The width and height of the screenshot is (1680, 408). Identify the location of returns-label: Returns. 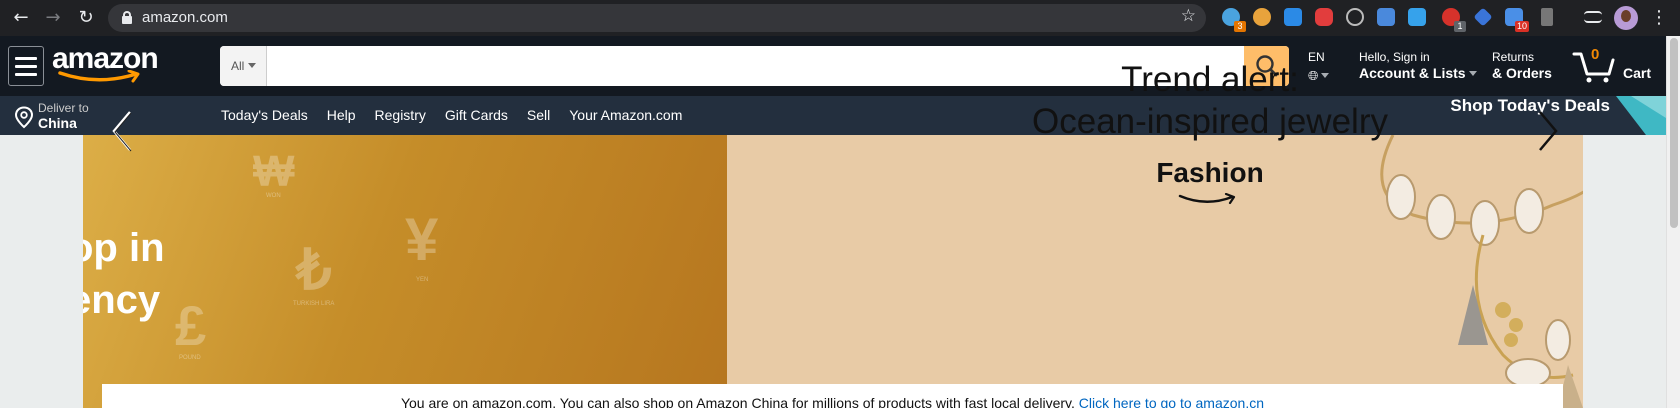
(1513, 57).